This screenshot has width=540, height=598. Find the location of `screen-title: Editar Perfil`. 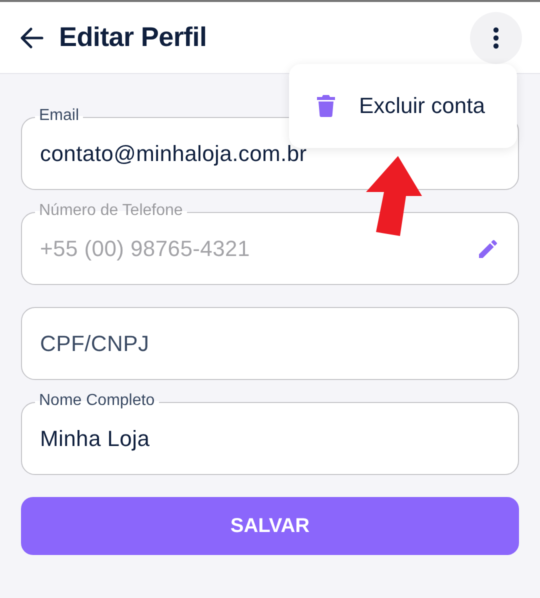

screen-title: Editar Perfil is located at coordinates (133, 37).